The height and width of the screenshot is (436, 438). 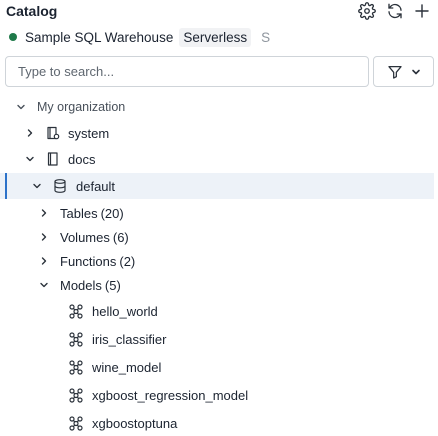 What do you see at coordinates (112, 213) in the screenshot?
I see `tables-count: (20)` at bounding box center [112, 213].